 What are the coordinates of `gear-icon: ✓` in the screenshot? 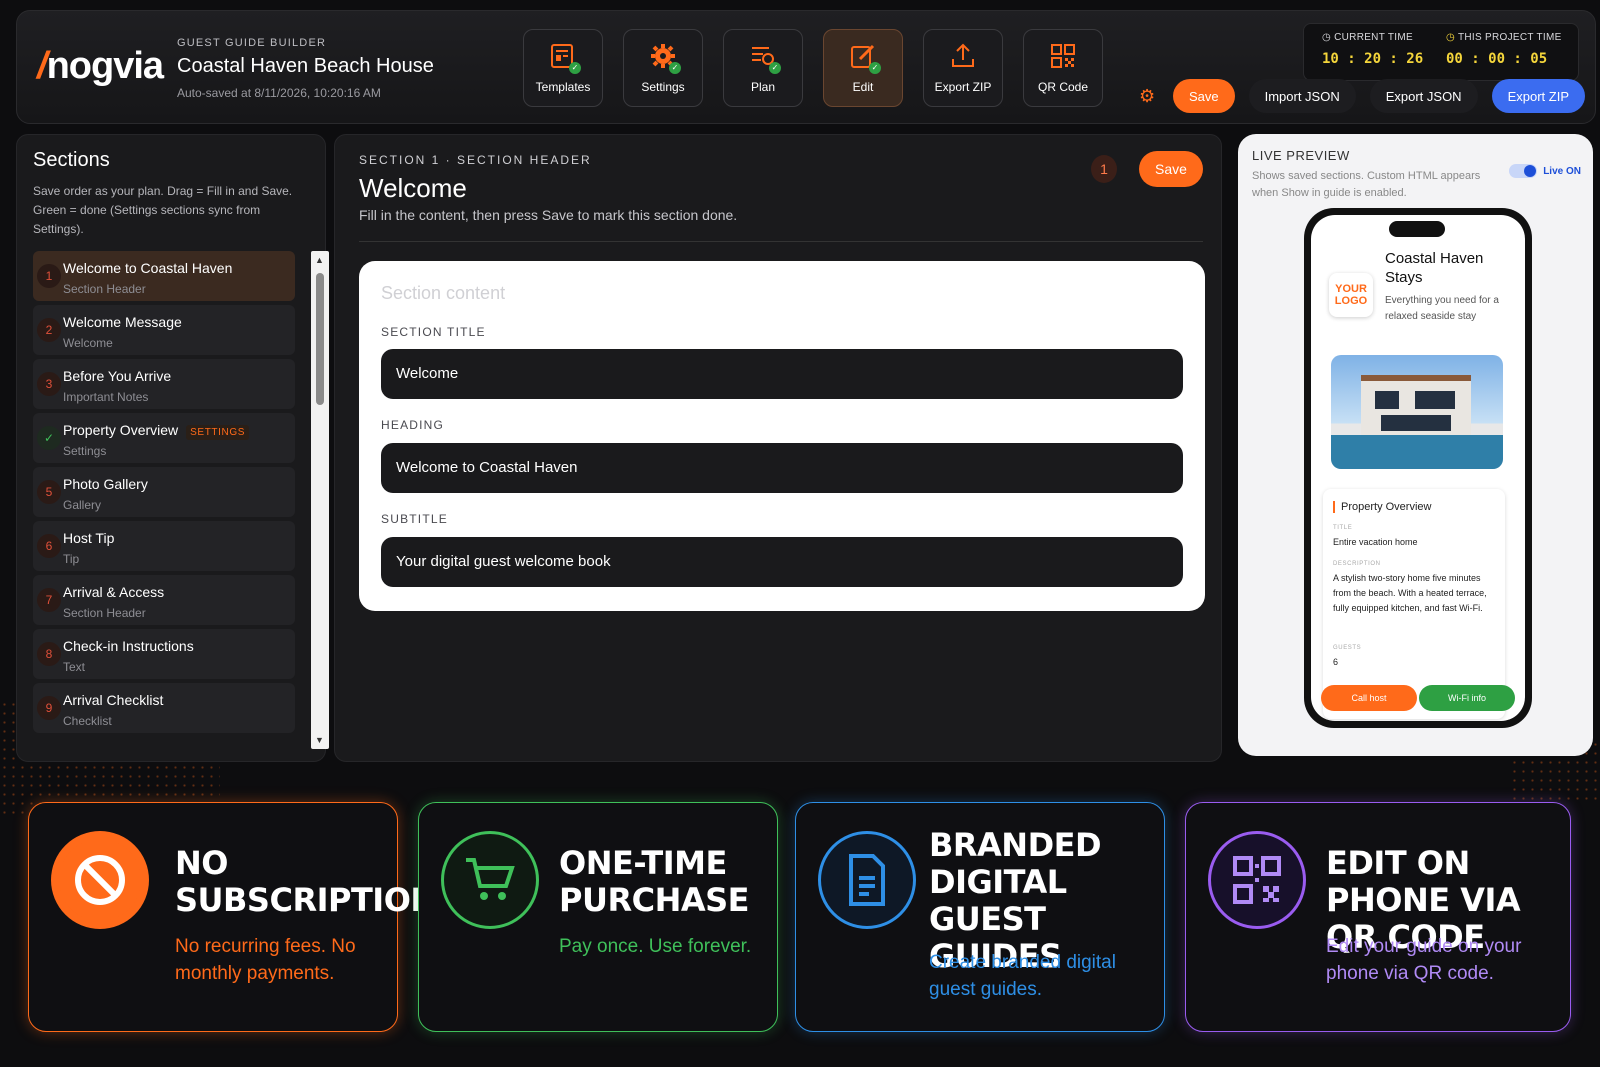 It's located at (665, 58).